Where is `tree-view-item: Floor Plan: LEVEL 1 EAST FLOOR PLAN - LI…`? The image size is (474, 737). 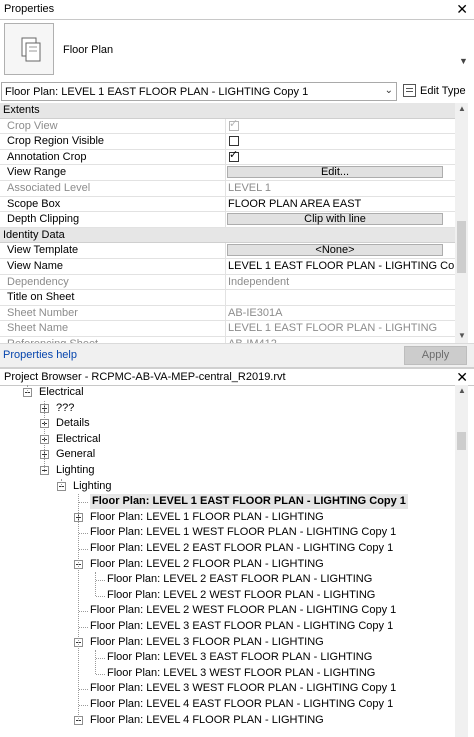 tree-view-item: Floor Plan: LEVEL 1 EAST FLOOR PLAN - LI… is located at coordinates (264, 502).